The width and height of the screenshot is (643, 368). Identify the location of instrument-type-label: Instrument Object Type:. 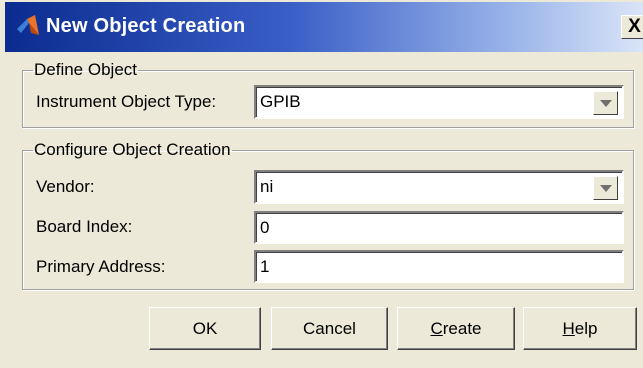
(126, 101).